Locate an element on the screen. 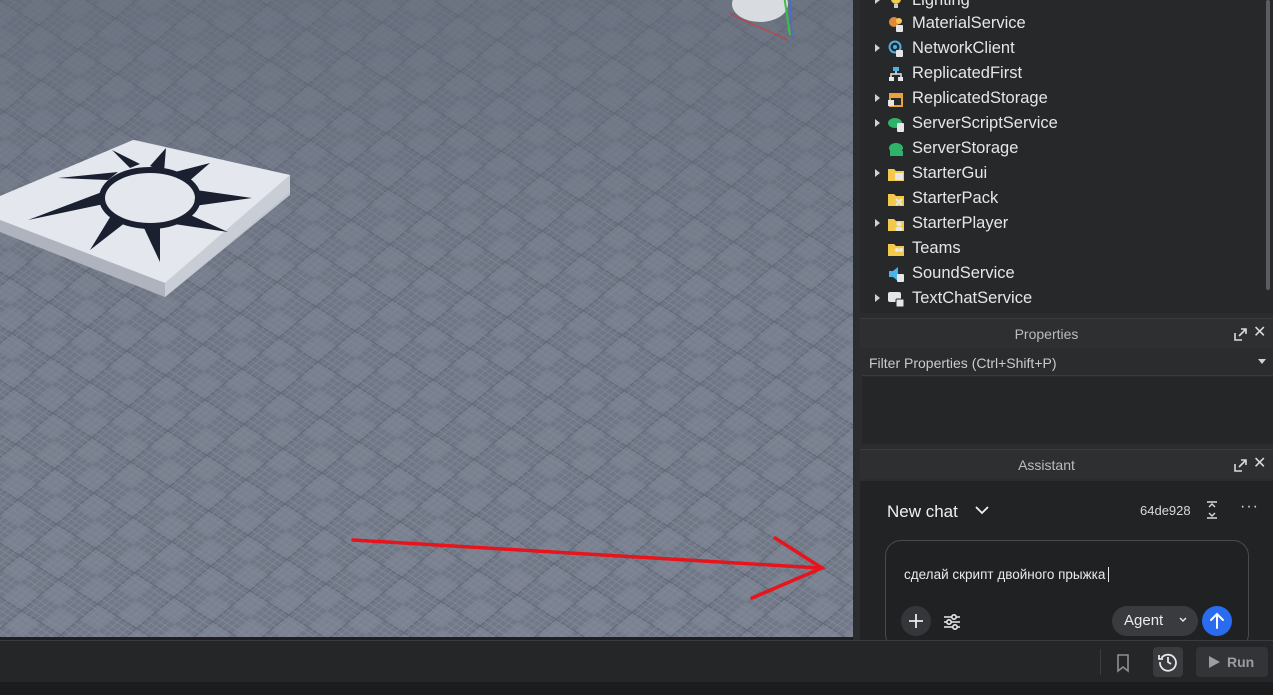 The width and height of the screenshot is (1273, 695). network-client-icon is located at coordinates (895, 48).